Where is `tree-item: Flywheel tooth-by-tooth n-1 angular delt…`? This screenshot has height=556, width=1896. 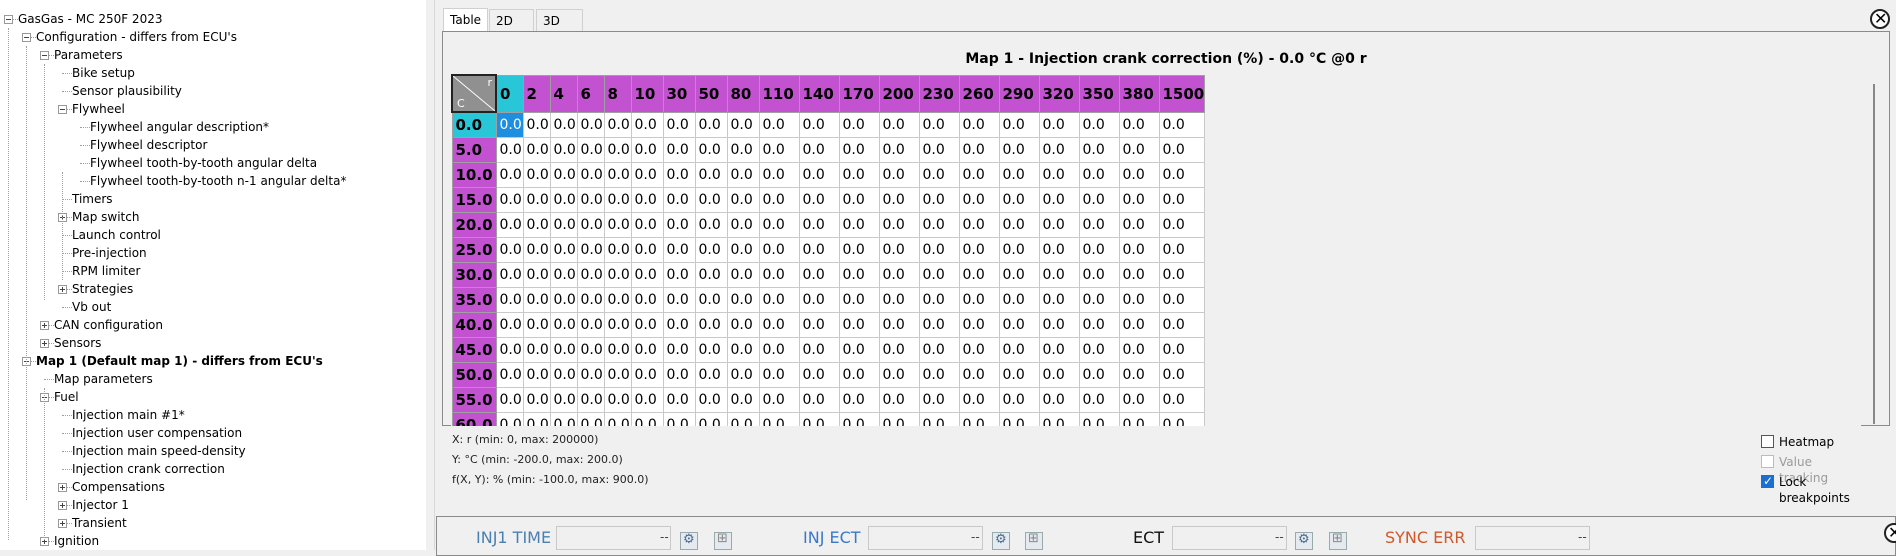 tree-item: Flywheel tooth-by-tooth n-1 angular delt… is located at coordinates (218, 181).